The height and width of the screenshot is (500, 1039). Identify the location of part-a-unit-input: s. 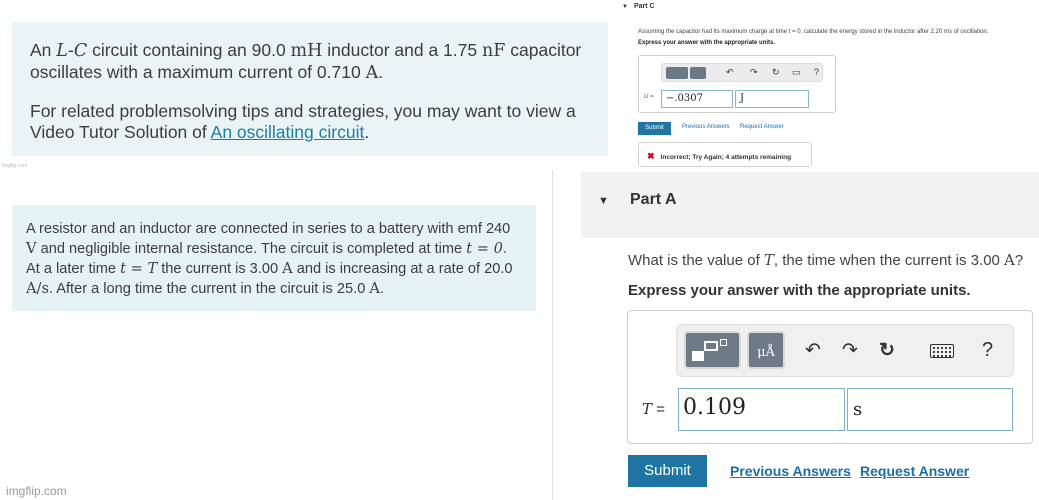
(930, 409).